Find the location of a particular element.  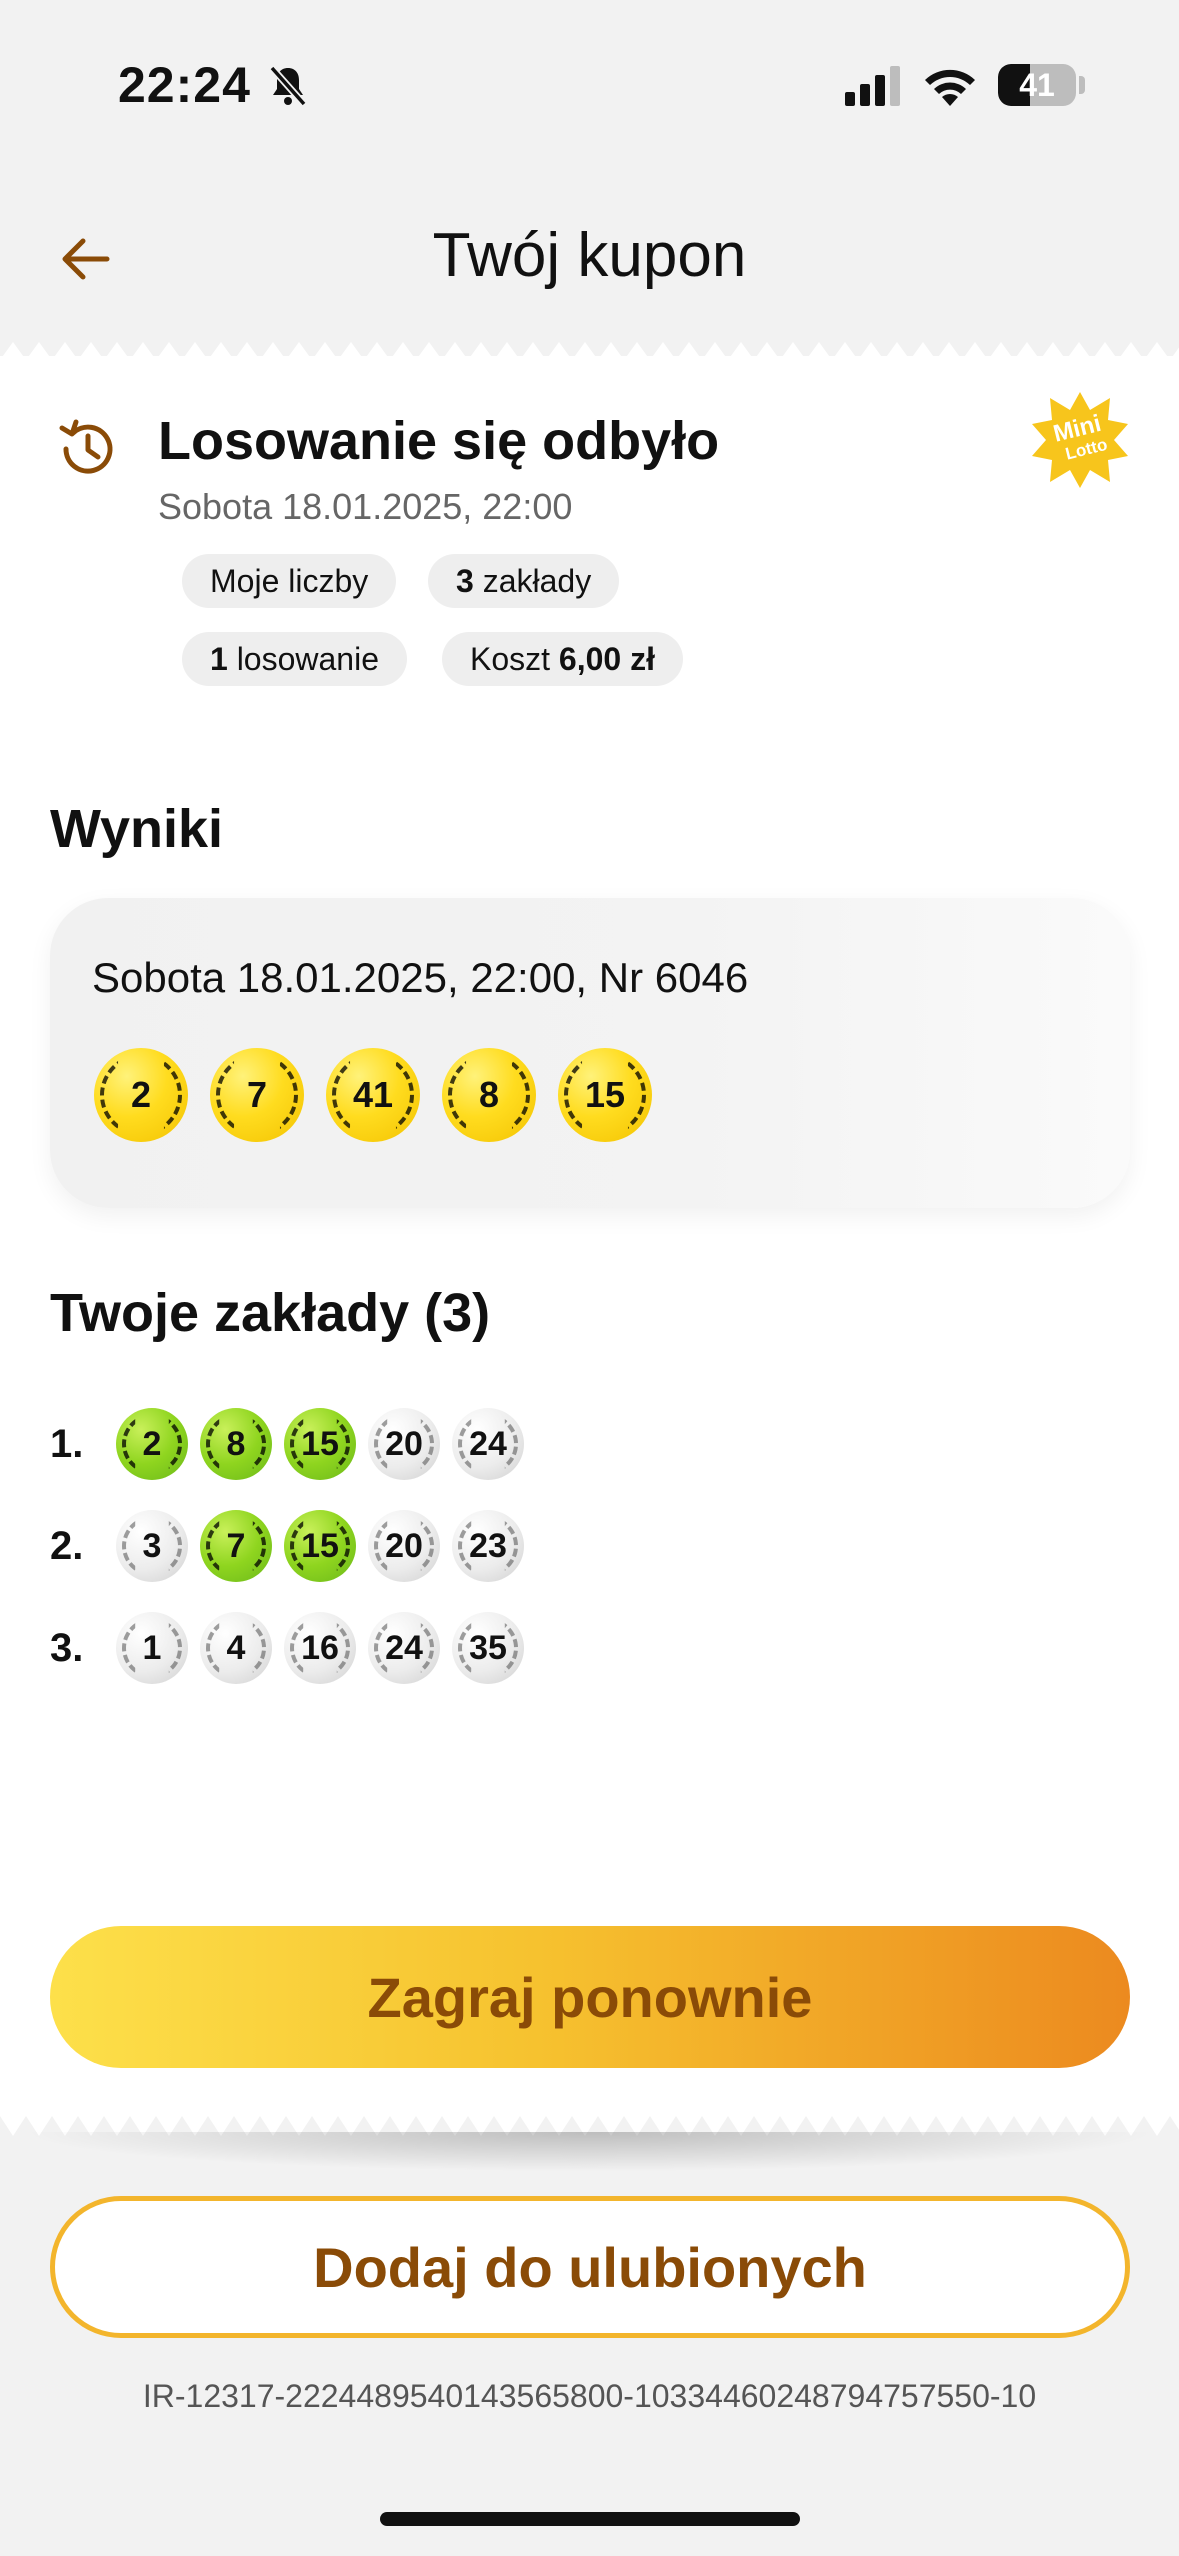

bet-balls: 2 8 15 20 24 is located at coordinates (320, 1444).